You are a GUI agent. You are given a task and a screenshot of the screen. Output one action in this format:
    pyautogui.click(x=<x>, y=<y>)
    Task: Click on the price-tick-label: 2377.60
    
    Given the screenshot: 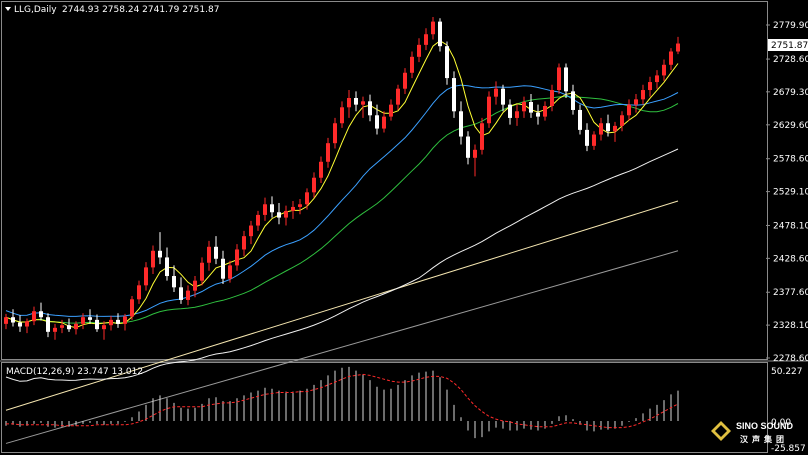 What is the action you would take?
    pyautogui.click(x=790, y=293)
    